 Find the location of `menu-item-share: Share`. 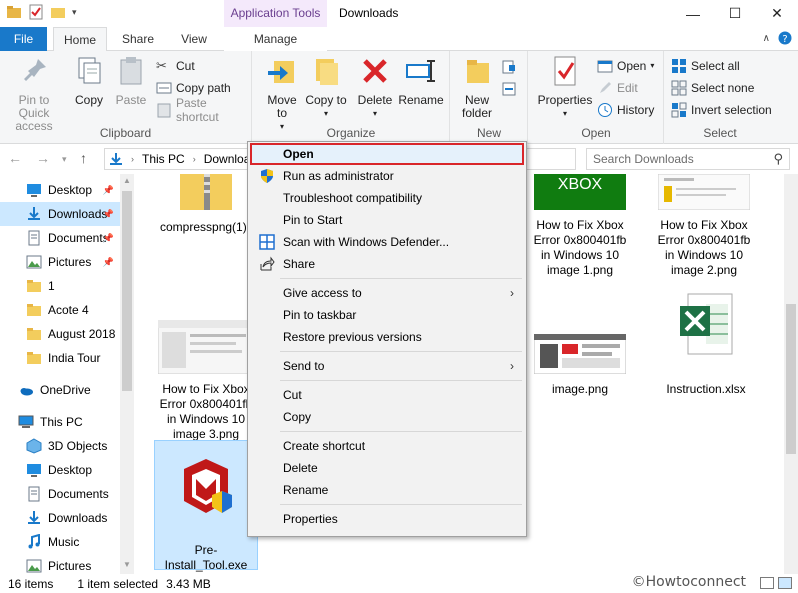

menu-item-share: Share is located at coordinates (387, 264).